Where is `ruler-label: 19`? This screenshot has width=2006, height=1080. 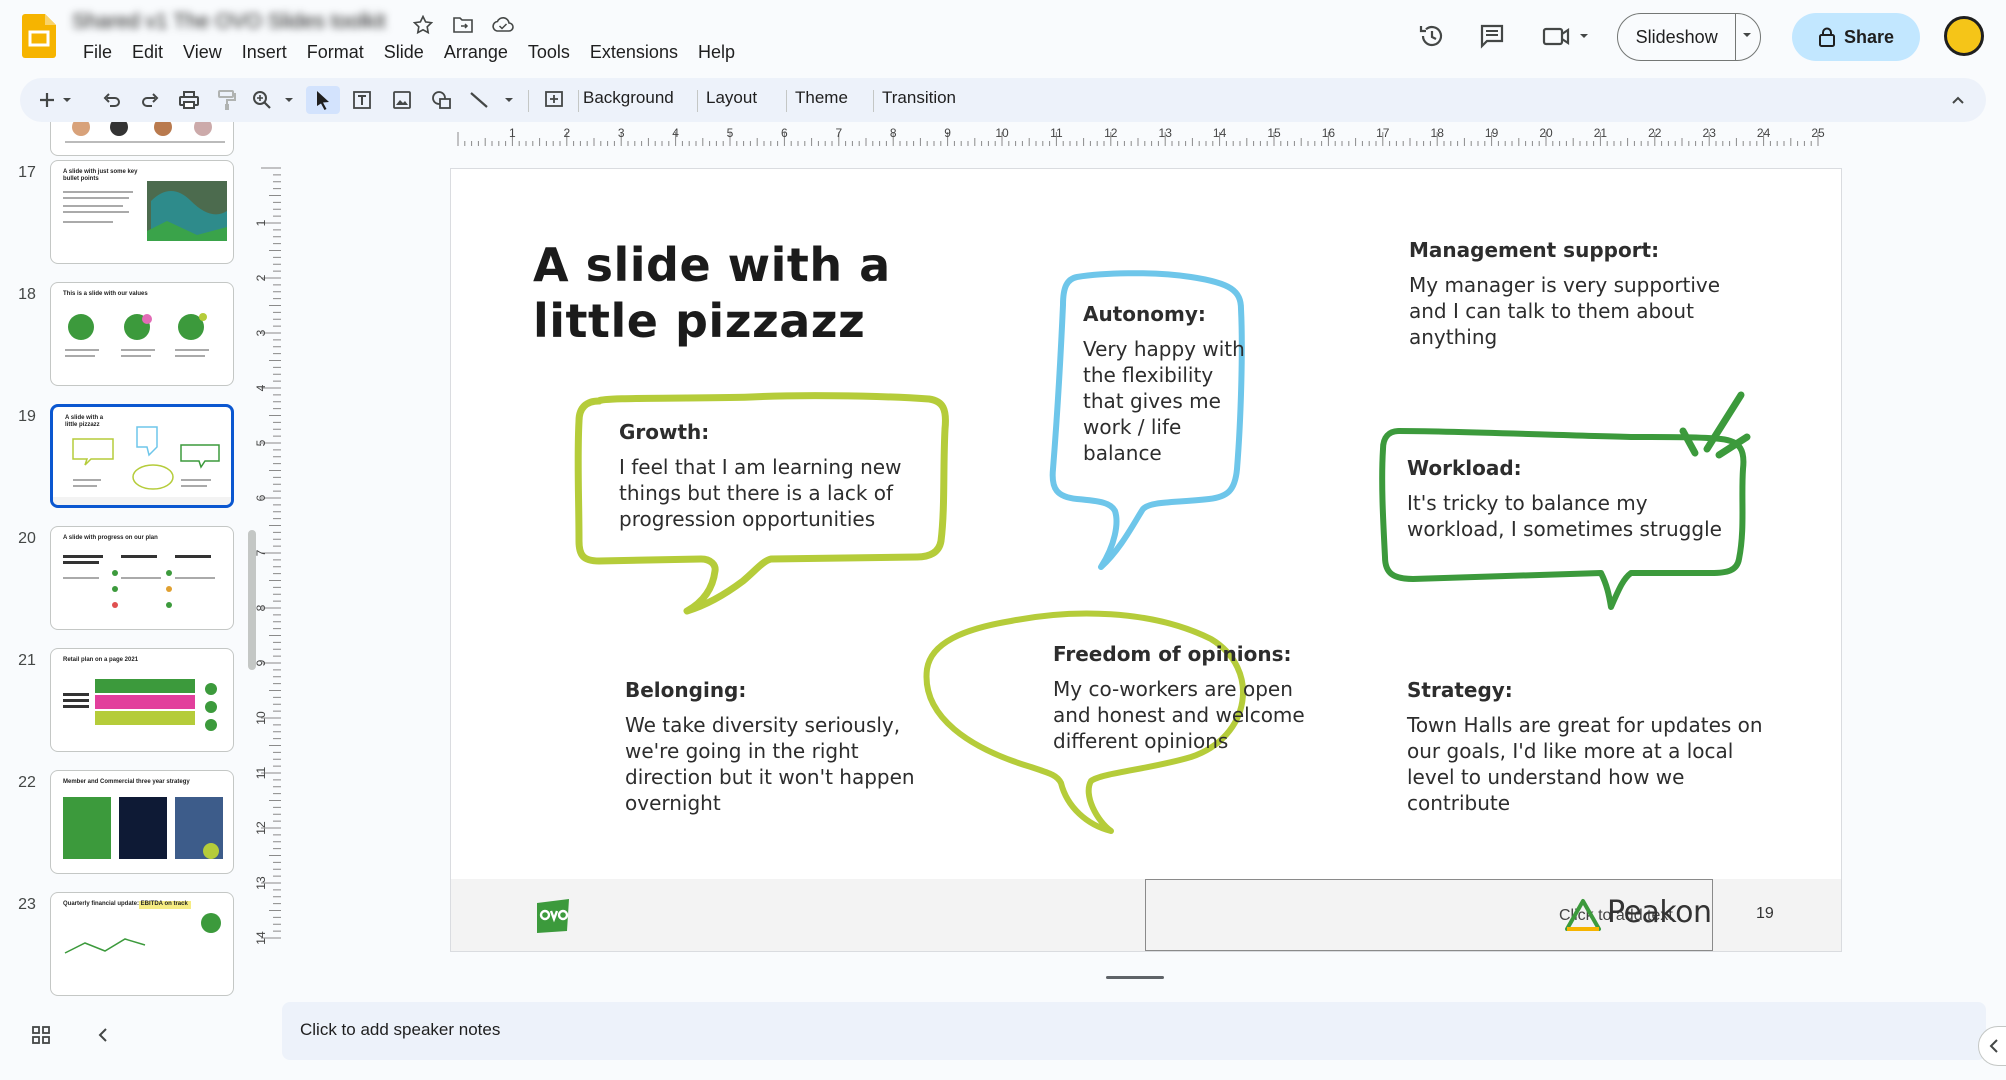 ruler-label: 19 is located at coordinates (1492, 133).